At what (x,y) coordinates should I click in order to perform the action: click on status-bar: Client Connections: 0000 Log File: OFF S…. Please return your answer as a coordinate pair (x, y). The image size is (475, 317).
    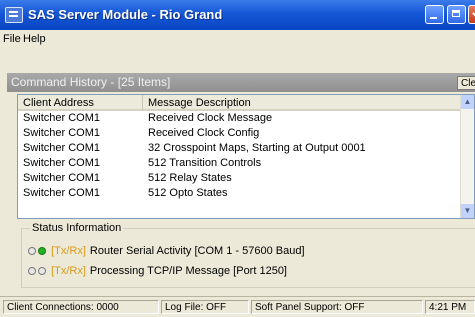
    Looking at the image, I should click on (237, 306).